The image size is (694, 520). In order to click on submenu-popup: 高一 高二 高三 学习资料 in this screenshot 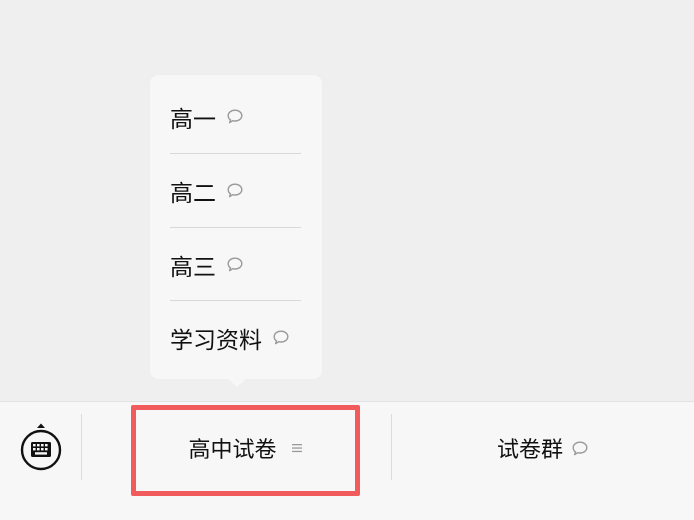, I will do `click(236, 227)`.